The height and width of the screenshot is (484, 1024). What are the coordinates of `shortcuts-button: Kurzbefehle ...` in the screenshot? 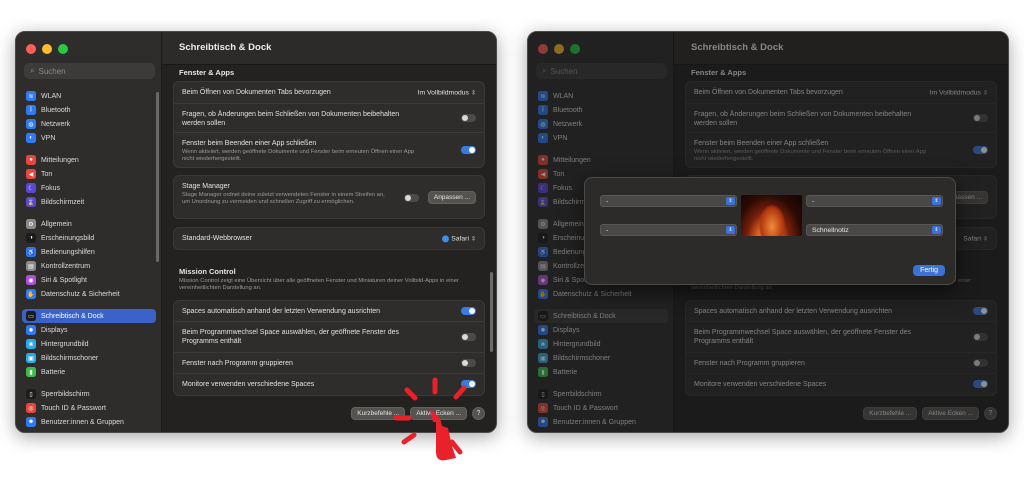 It's located at (890, 413).